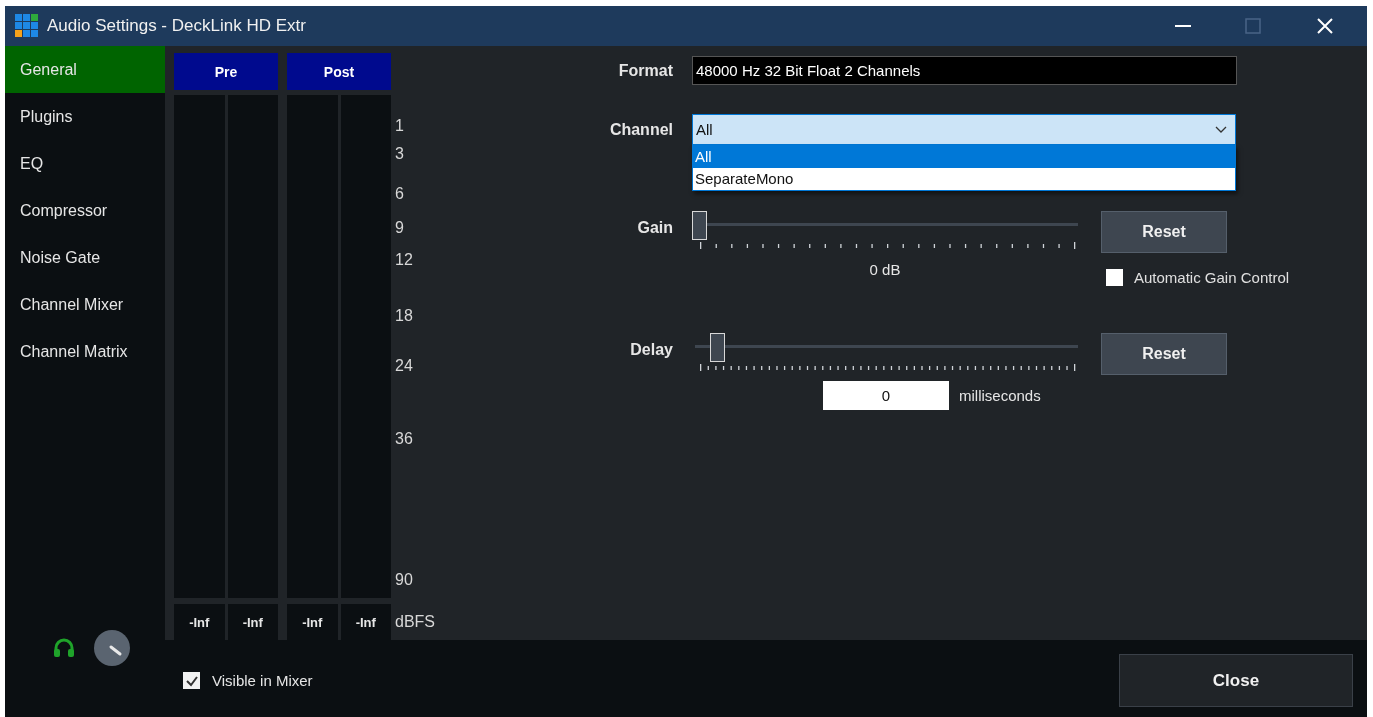 Image resolution: width=1373 pixels, height=717 pixels. I want to click on sidebar-item: Channel Matrix, so click(85, 351).